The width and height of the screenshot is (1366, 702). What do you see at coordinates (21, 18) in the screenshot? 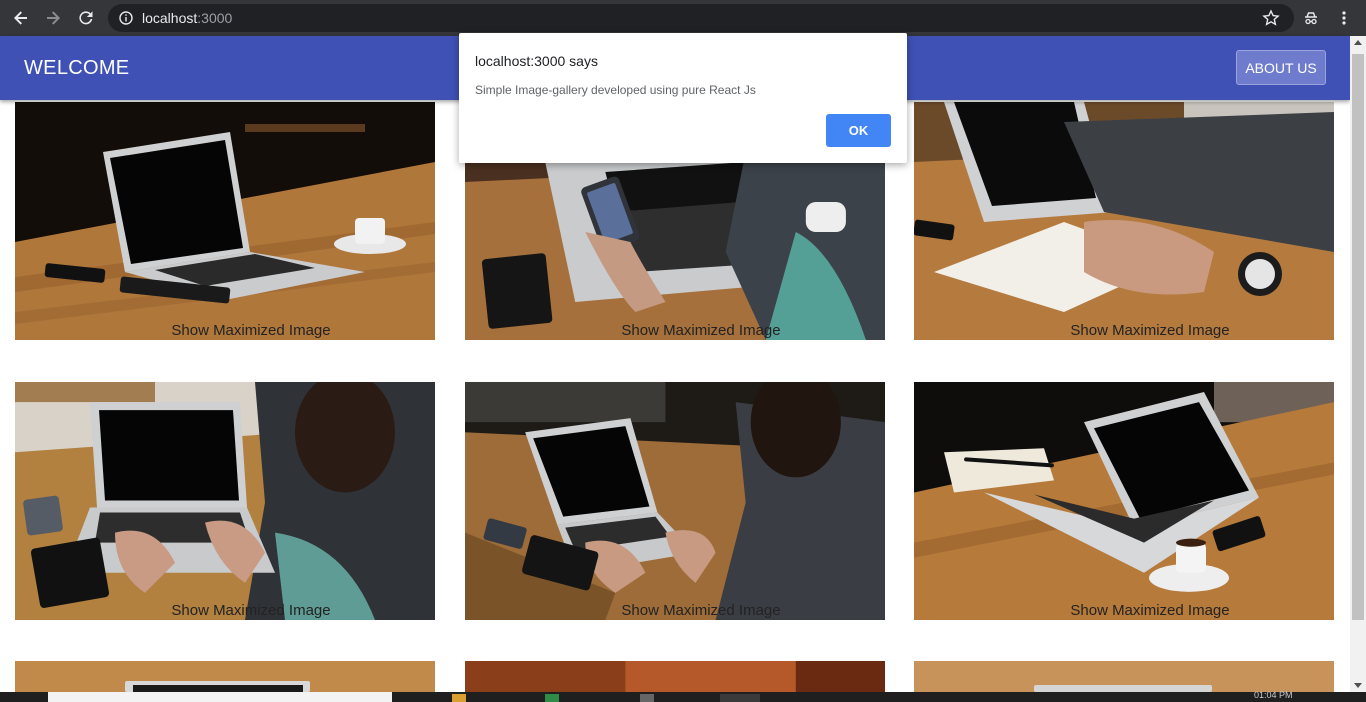
I see `back-arrow-icon` at bounding box center [21, 18].